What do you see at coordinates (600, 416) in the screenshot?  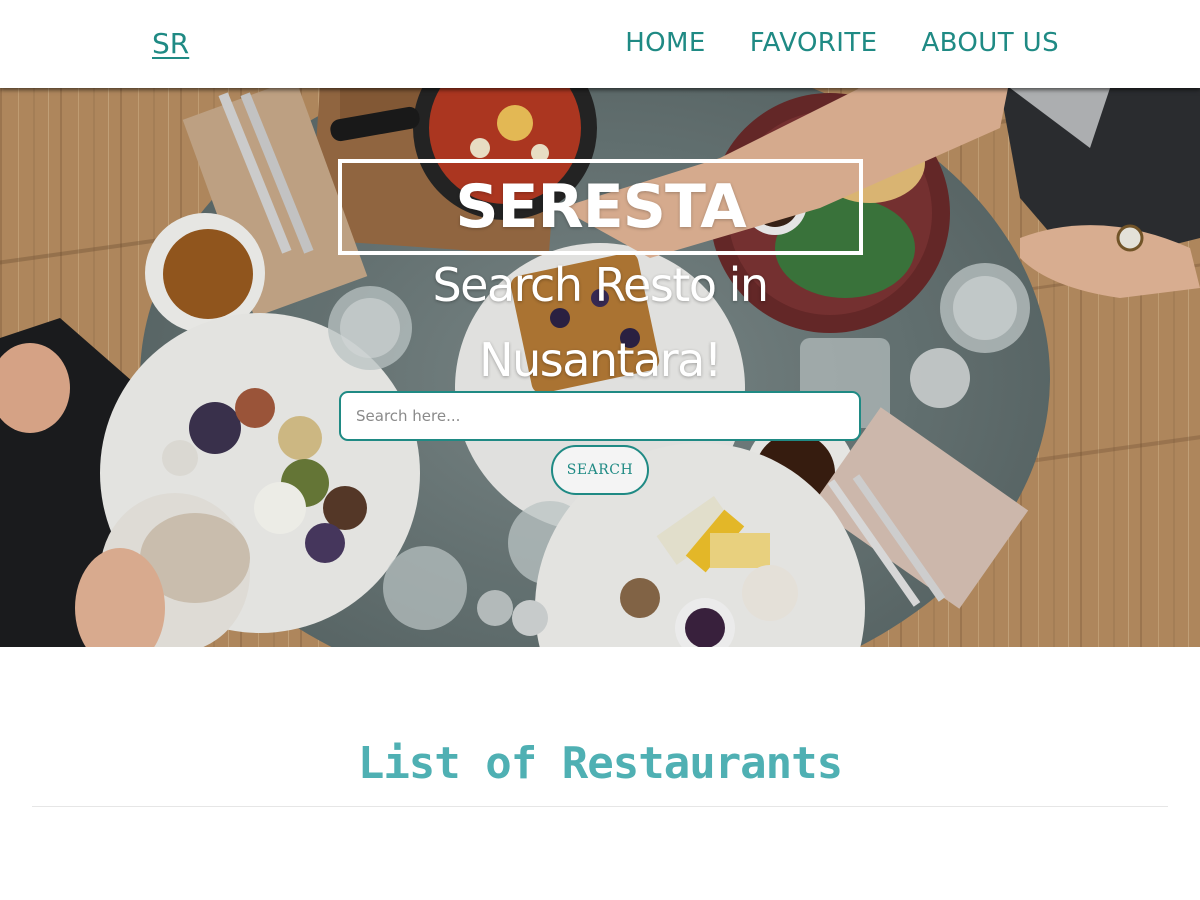 I see `search-input` at bounding box center [600, 416].